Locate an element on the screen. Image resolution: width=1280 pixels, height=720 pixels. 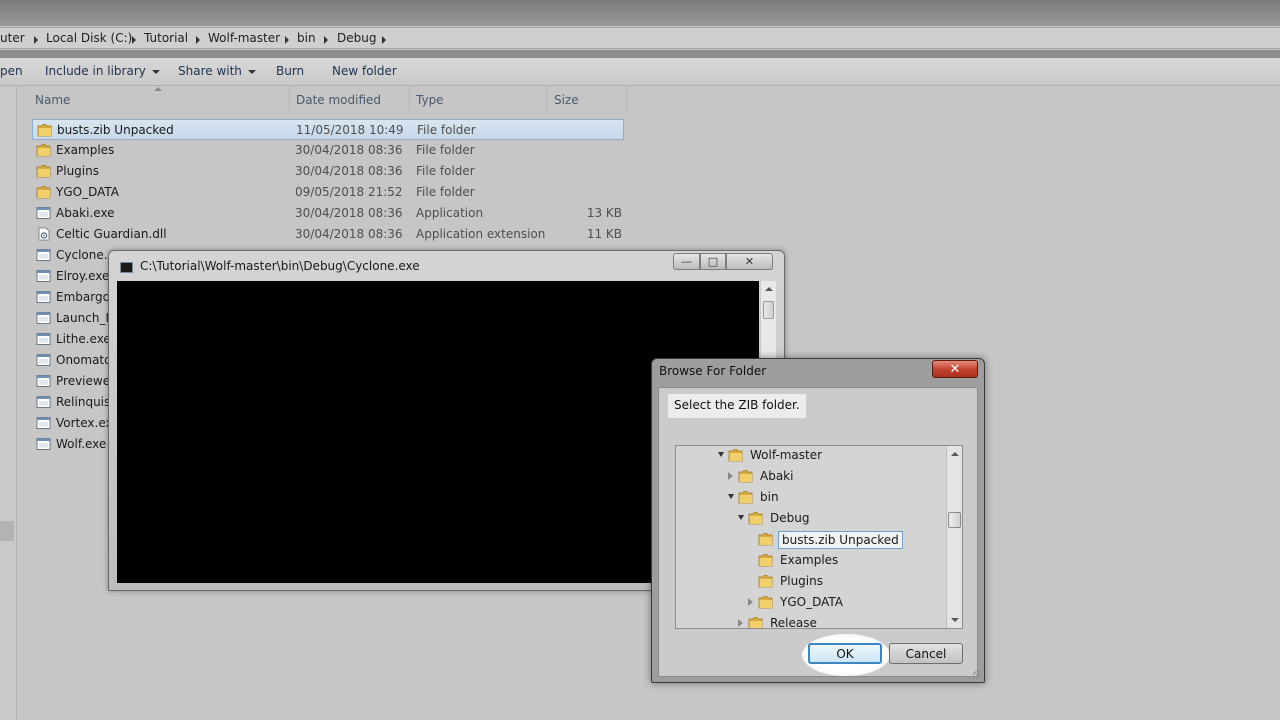
file-size: 13 KB is located at coordinates (604, 213).